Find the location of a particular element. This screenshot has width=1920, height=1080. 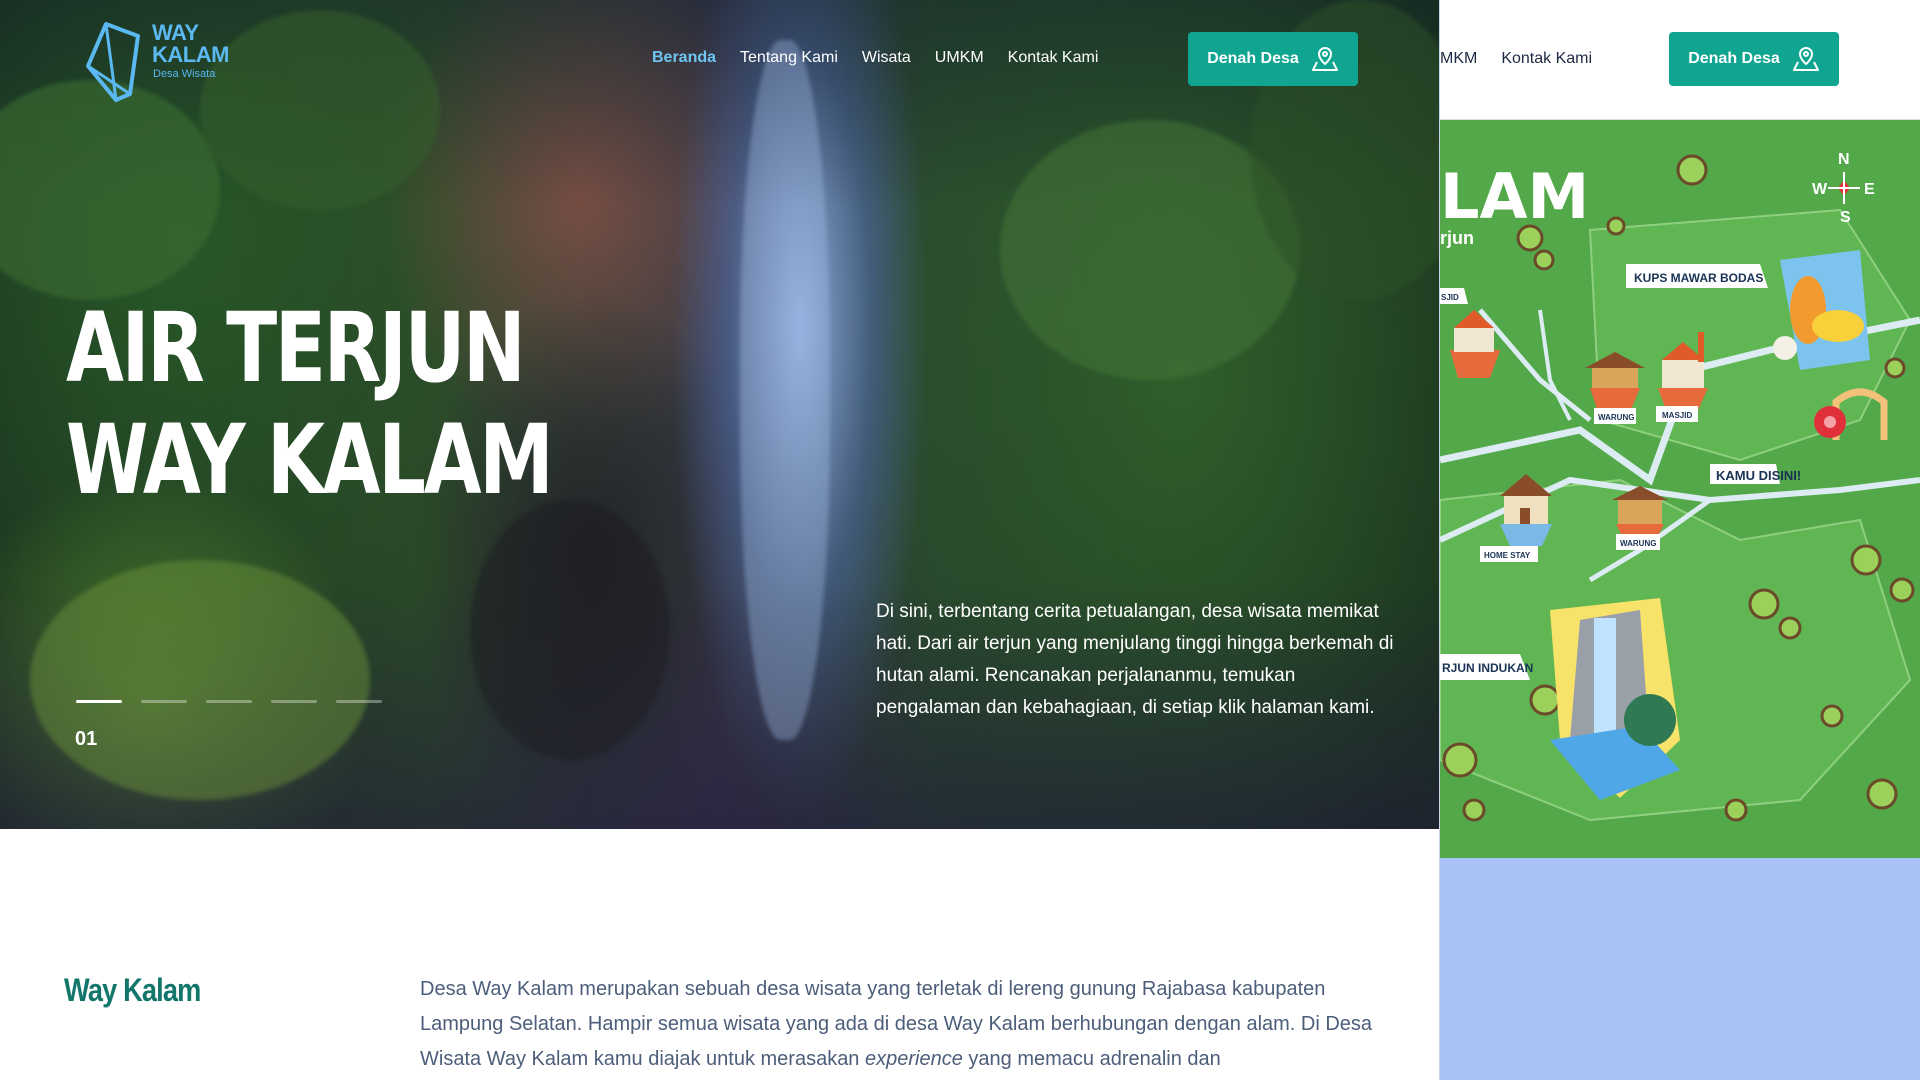

compass-w: W is located at coordinates (1820, 189).